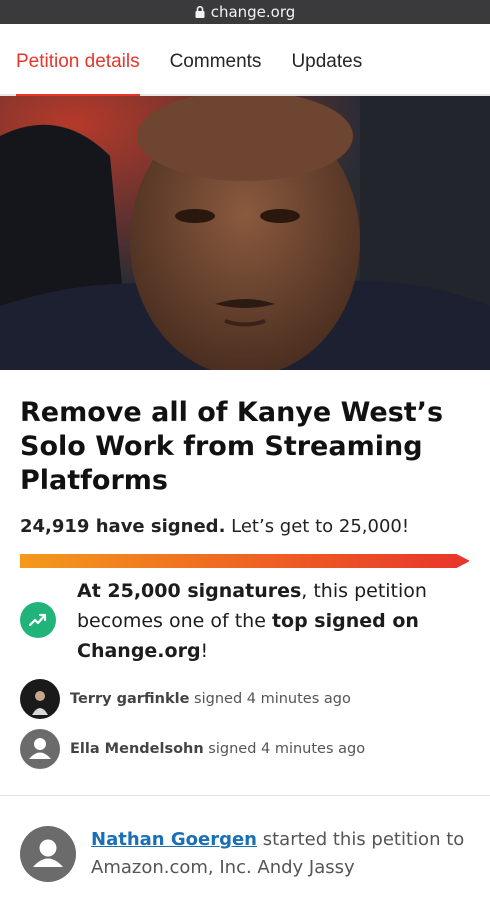 The width and height of the screenshot is (490, 900). What do you see at coordinates (245, 699) in the screenshot?
I see `recent-signer: Terry garfinkle signed 4 minutes ago` at bounding box center [245, 699].